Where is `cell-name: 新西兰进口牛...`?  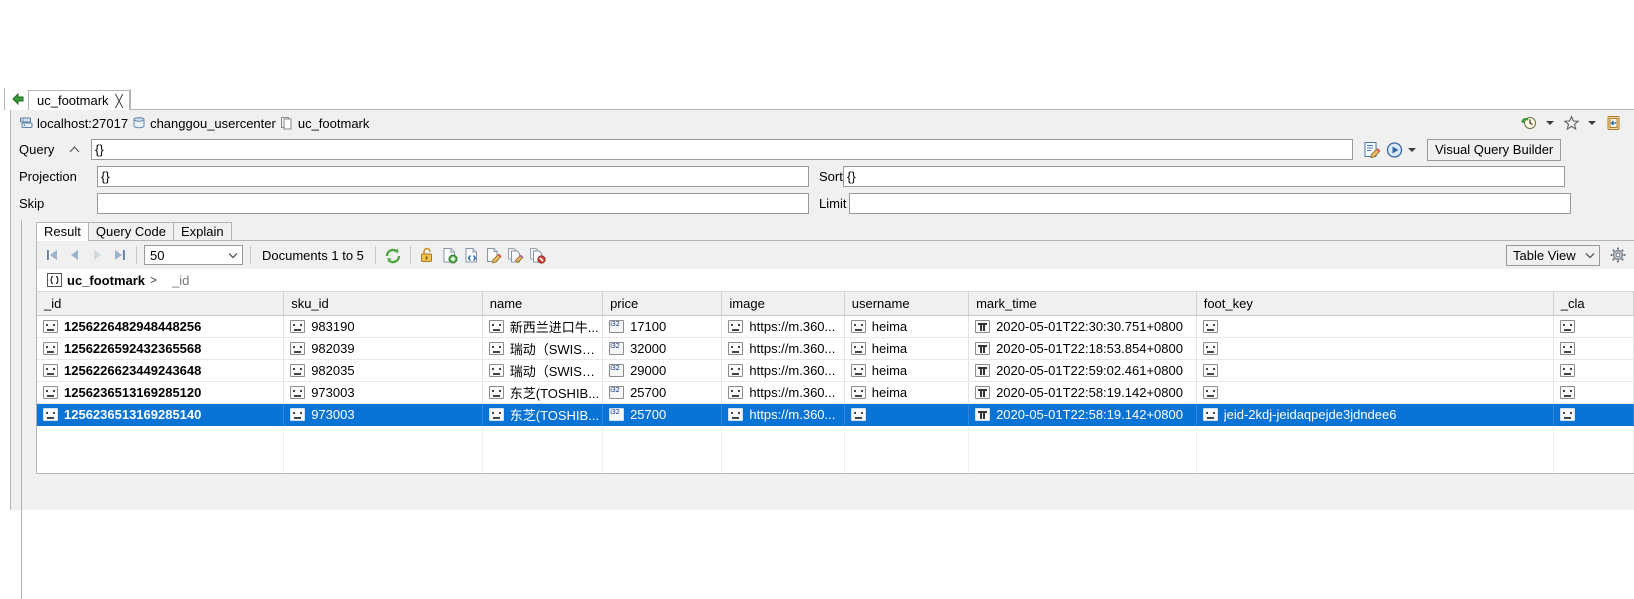 cell-name: 新西兰进口牛... is located at coordinates (543, 326).